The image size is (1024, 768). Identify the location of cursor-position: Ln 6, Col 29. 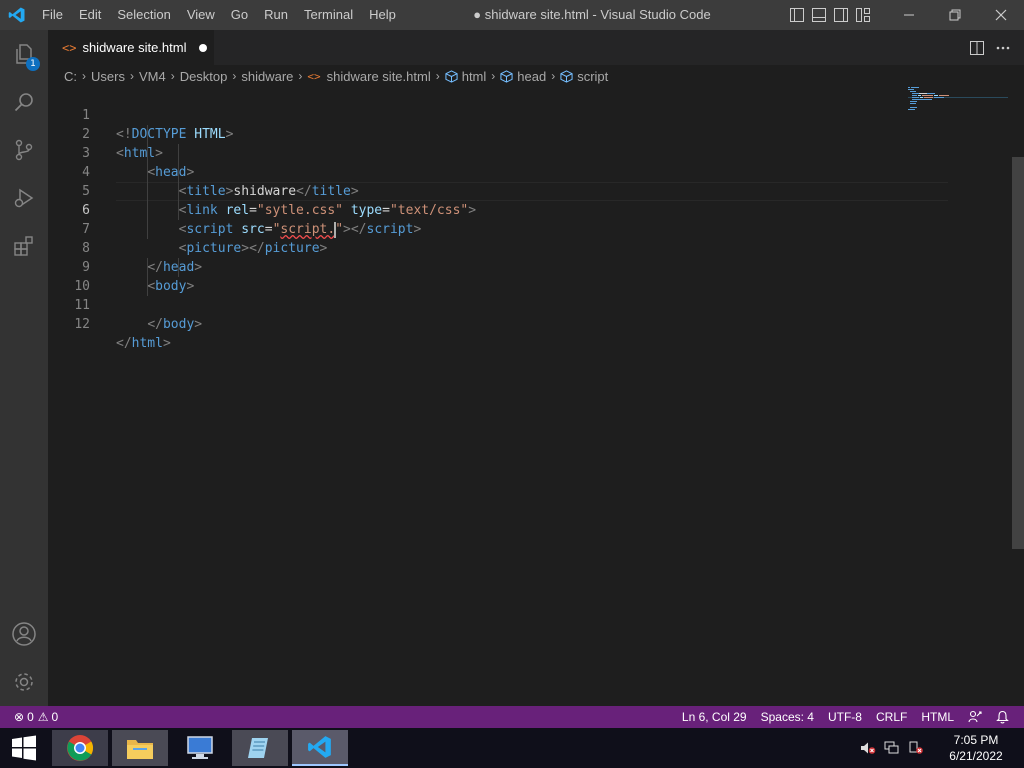
(714, 717).